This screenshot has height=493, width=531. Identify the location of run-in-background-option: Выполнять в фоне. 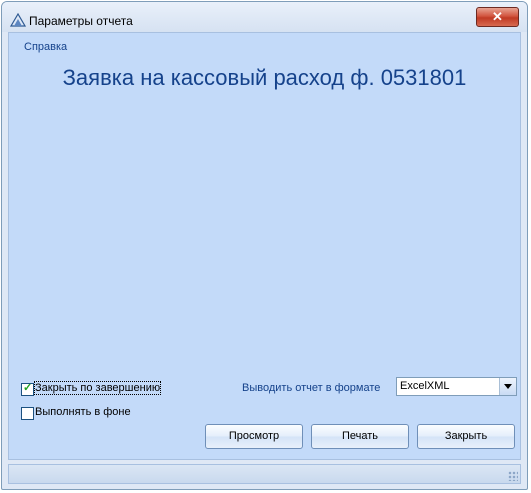
(86, 413).